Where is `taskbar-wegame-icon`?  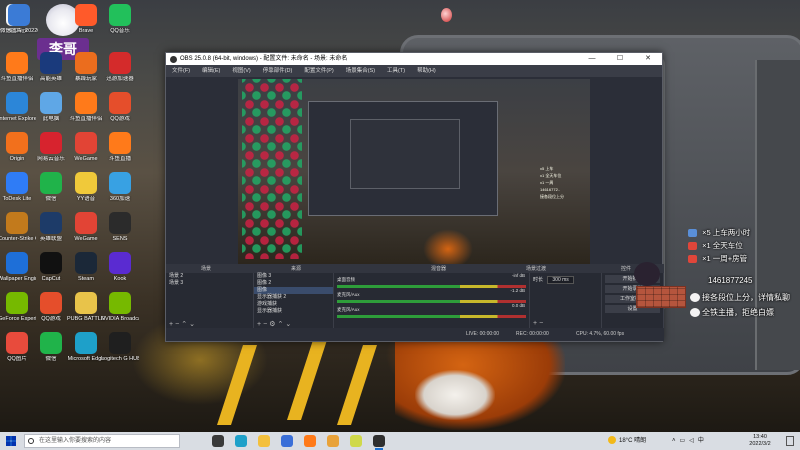
taskbar-wegame-icon is located at coordinates (356, 441).